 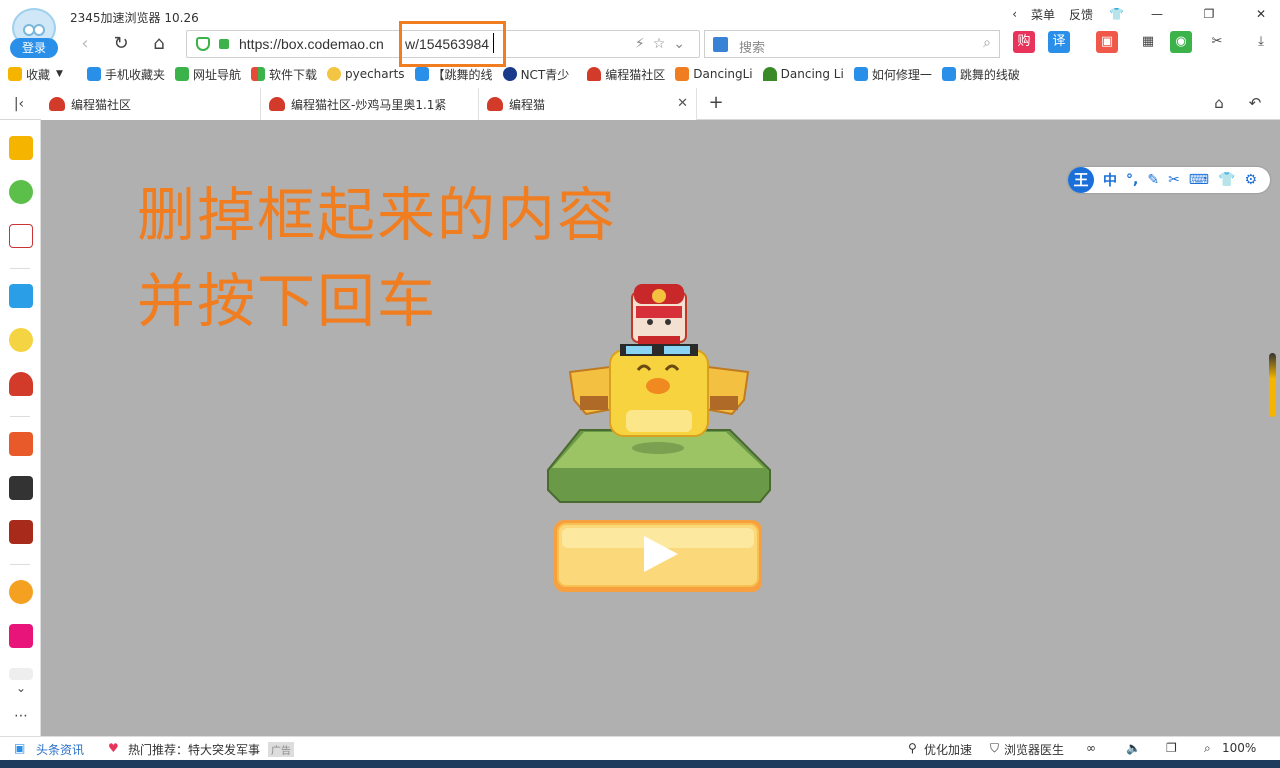 I want to click on close-window-button: ✕, so click(x=1261, y=14).